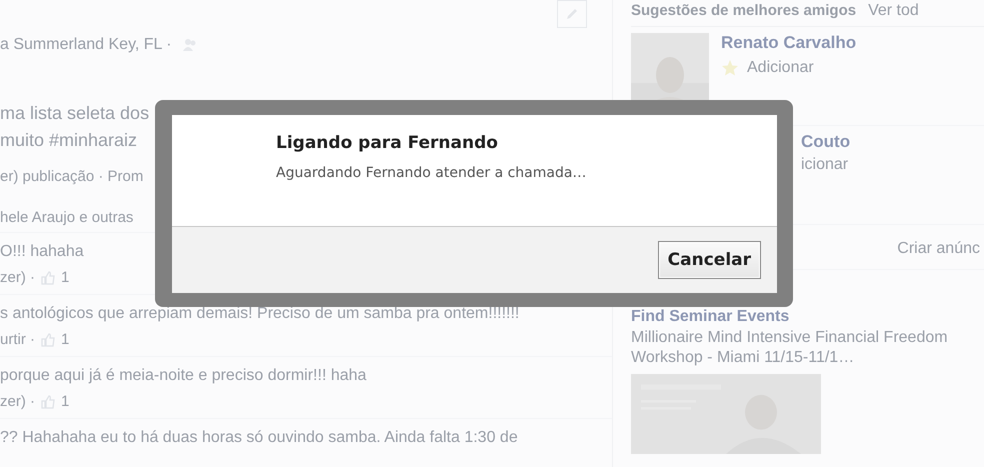 The image size is (984, 467). What do you see at coordinates (75, 113) in the screenshot?
I see `post-text: ma lista seleta dos` at bounding box center [75, 113].